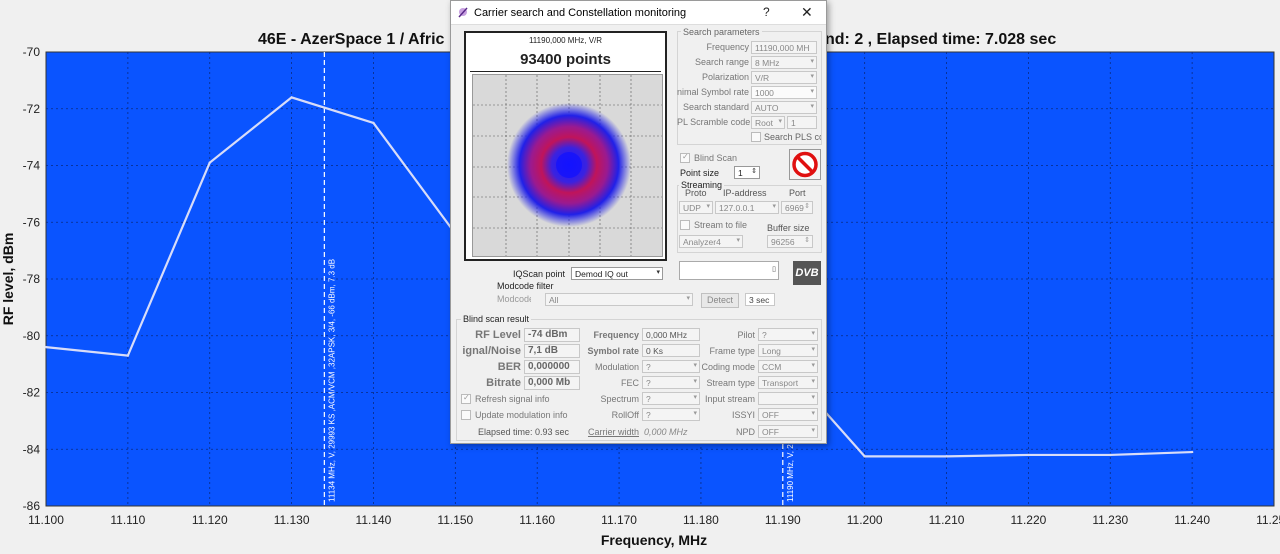  I want to click on modulation-value: ?, so click(648, 367).